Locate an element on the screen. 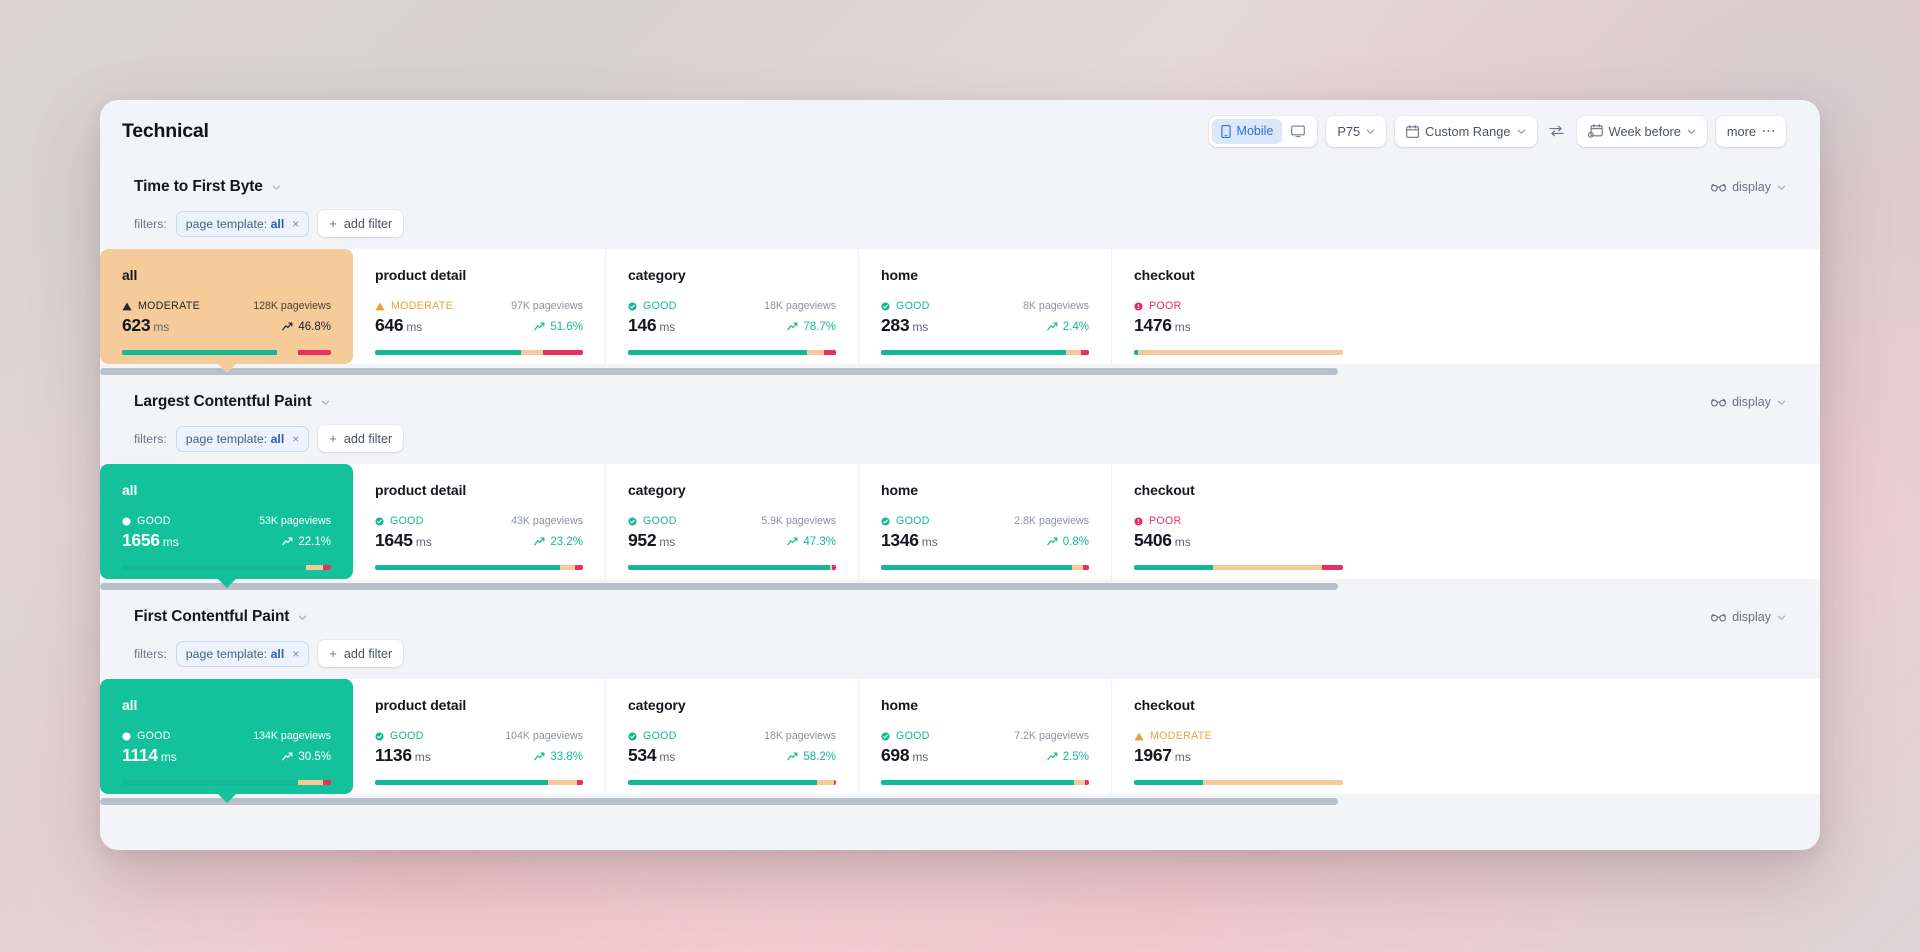 This screenshot has width=1920, height=952. pageviews-label: 5.9K pageviews is located at coordinates (798, 521).